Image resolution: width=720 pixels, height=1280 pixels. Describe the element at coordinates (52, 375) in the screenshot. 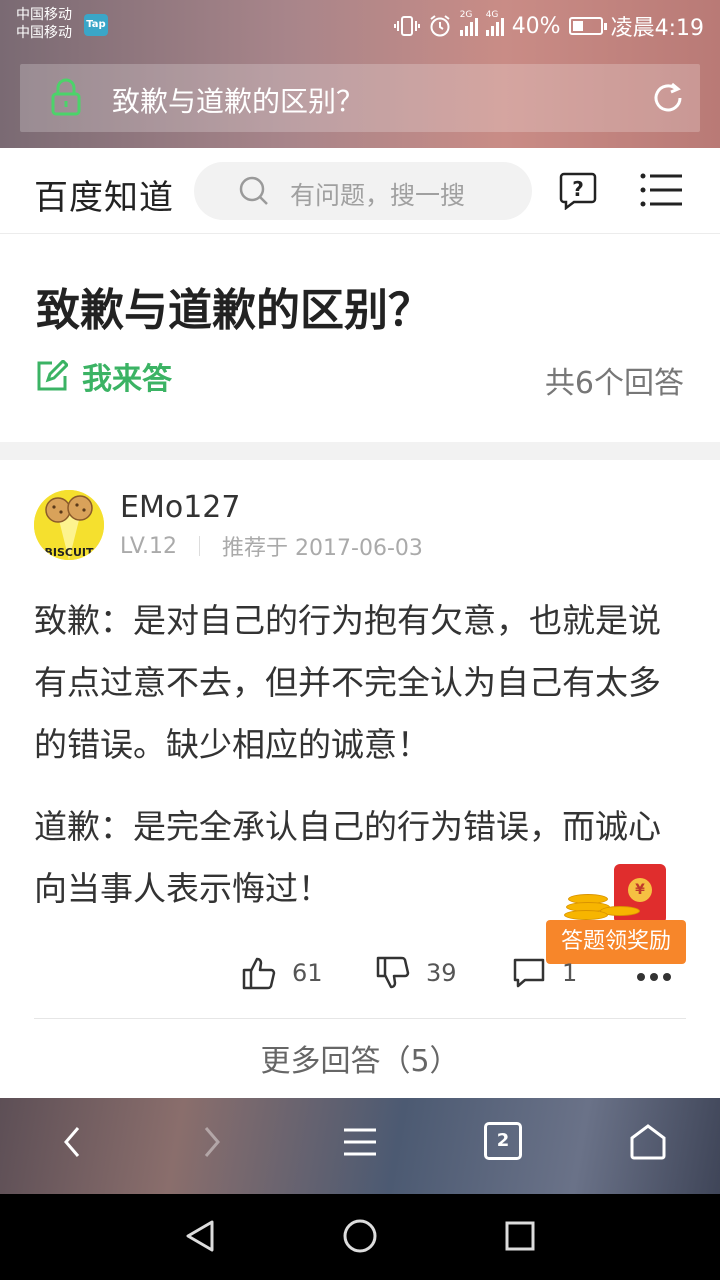

I see `edit-icon` at that location.